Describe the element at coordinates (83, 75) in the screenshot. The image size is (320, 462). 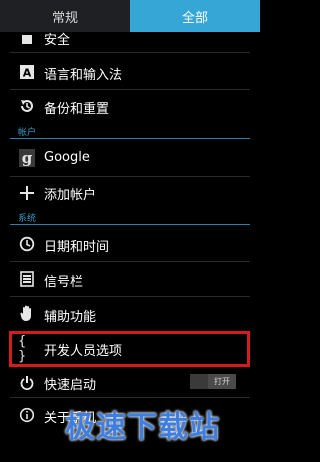
I see `settings-item-label: 语言和输入法` at that location.